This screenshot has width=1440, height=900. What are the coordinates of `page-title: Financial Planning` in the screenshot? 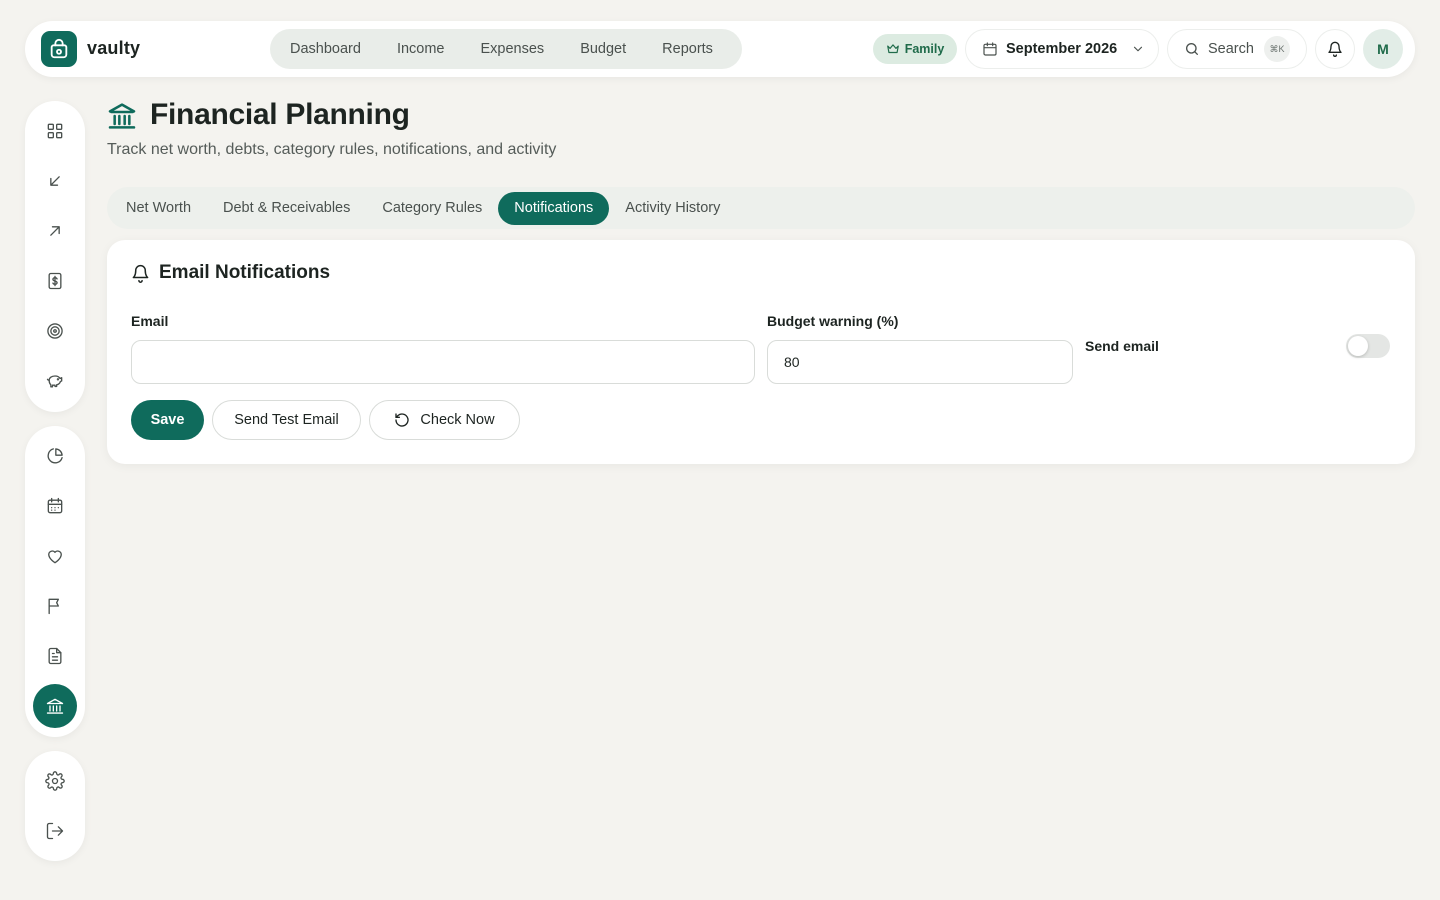 It's located at (280, 114).